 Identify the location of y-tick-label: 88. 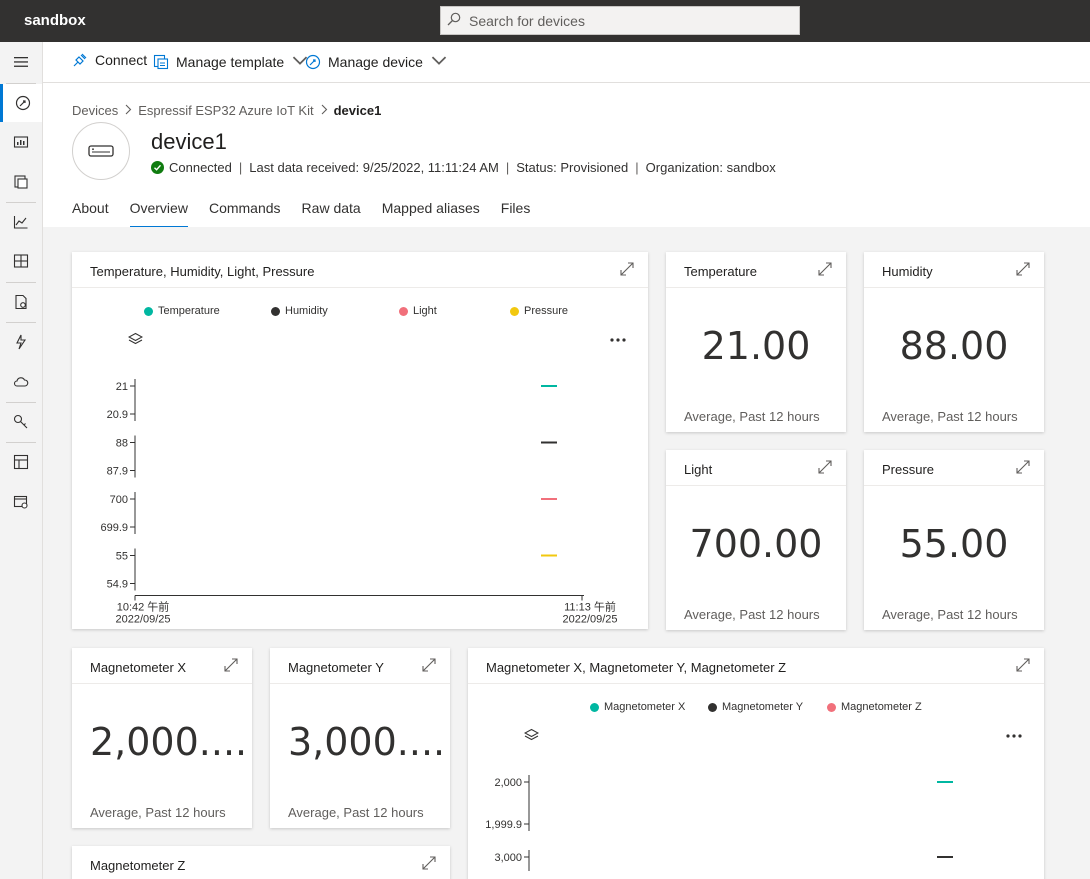
(122, 444).